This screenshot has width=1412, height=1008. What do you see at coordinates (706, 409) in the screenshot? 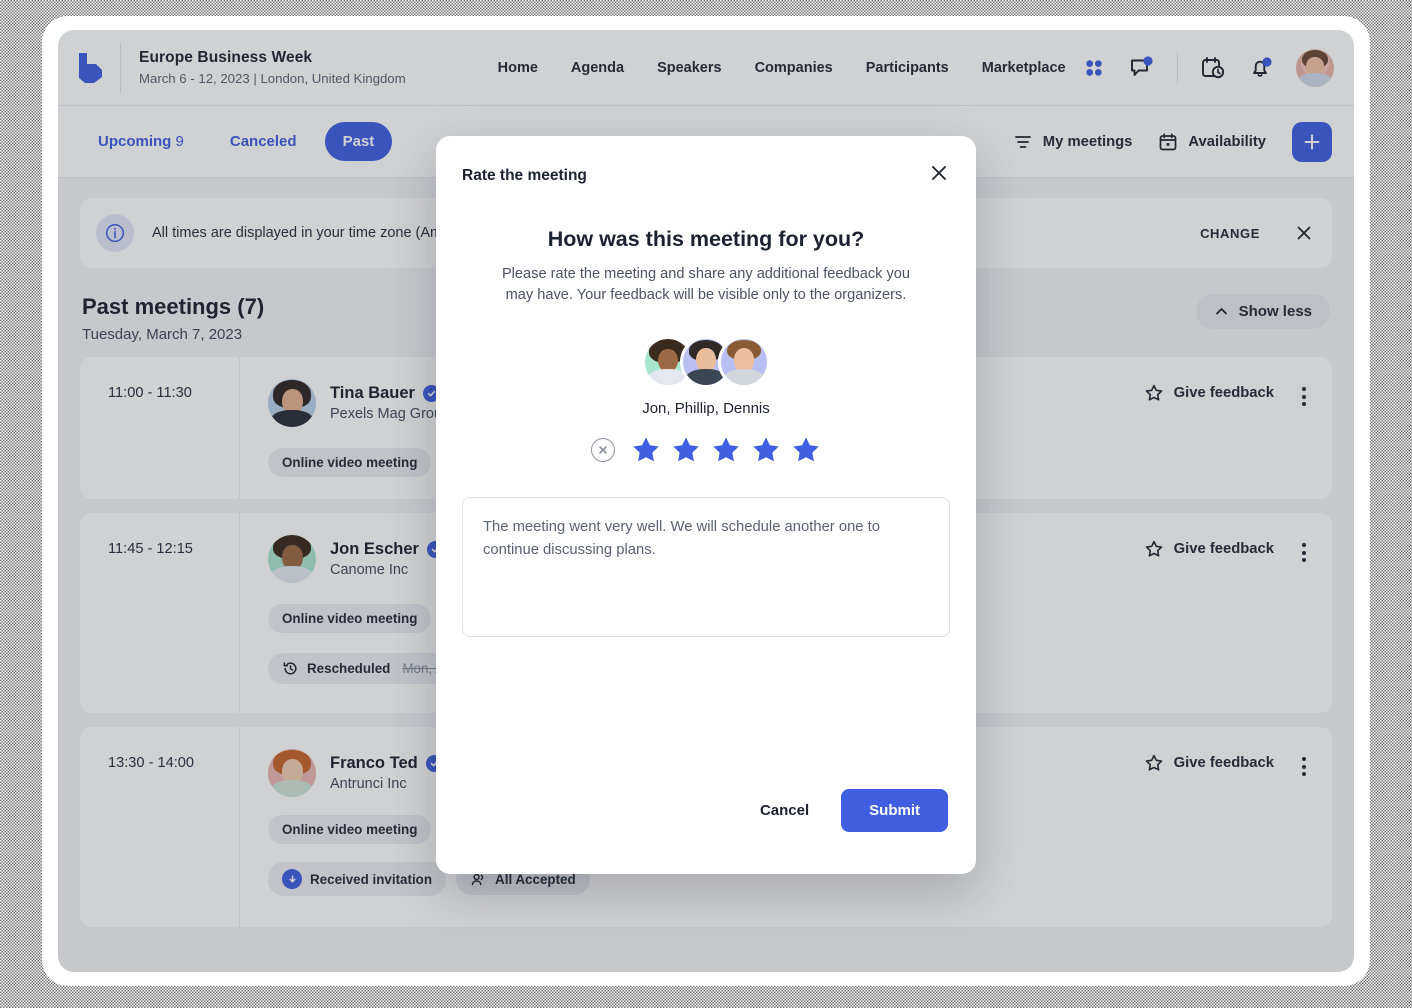
I see `participant-names: Jon, Phillip, Dennis` at bounding box center [706, 409].